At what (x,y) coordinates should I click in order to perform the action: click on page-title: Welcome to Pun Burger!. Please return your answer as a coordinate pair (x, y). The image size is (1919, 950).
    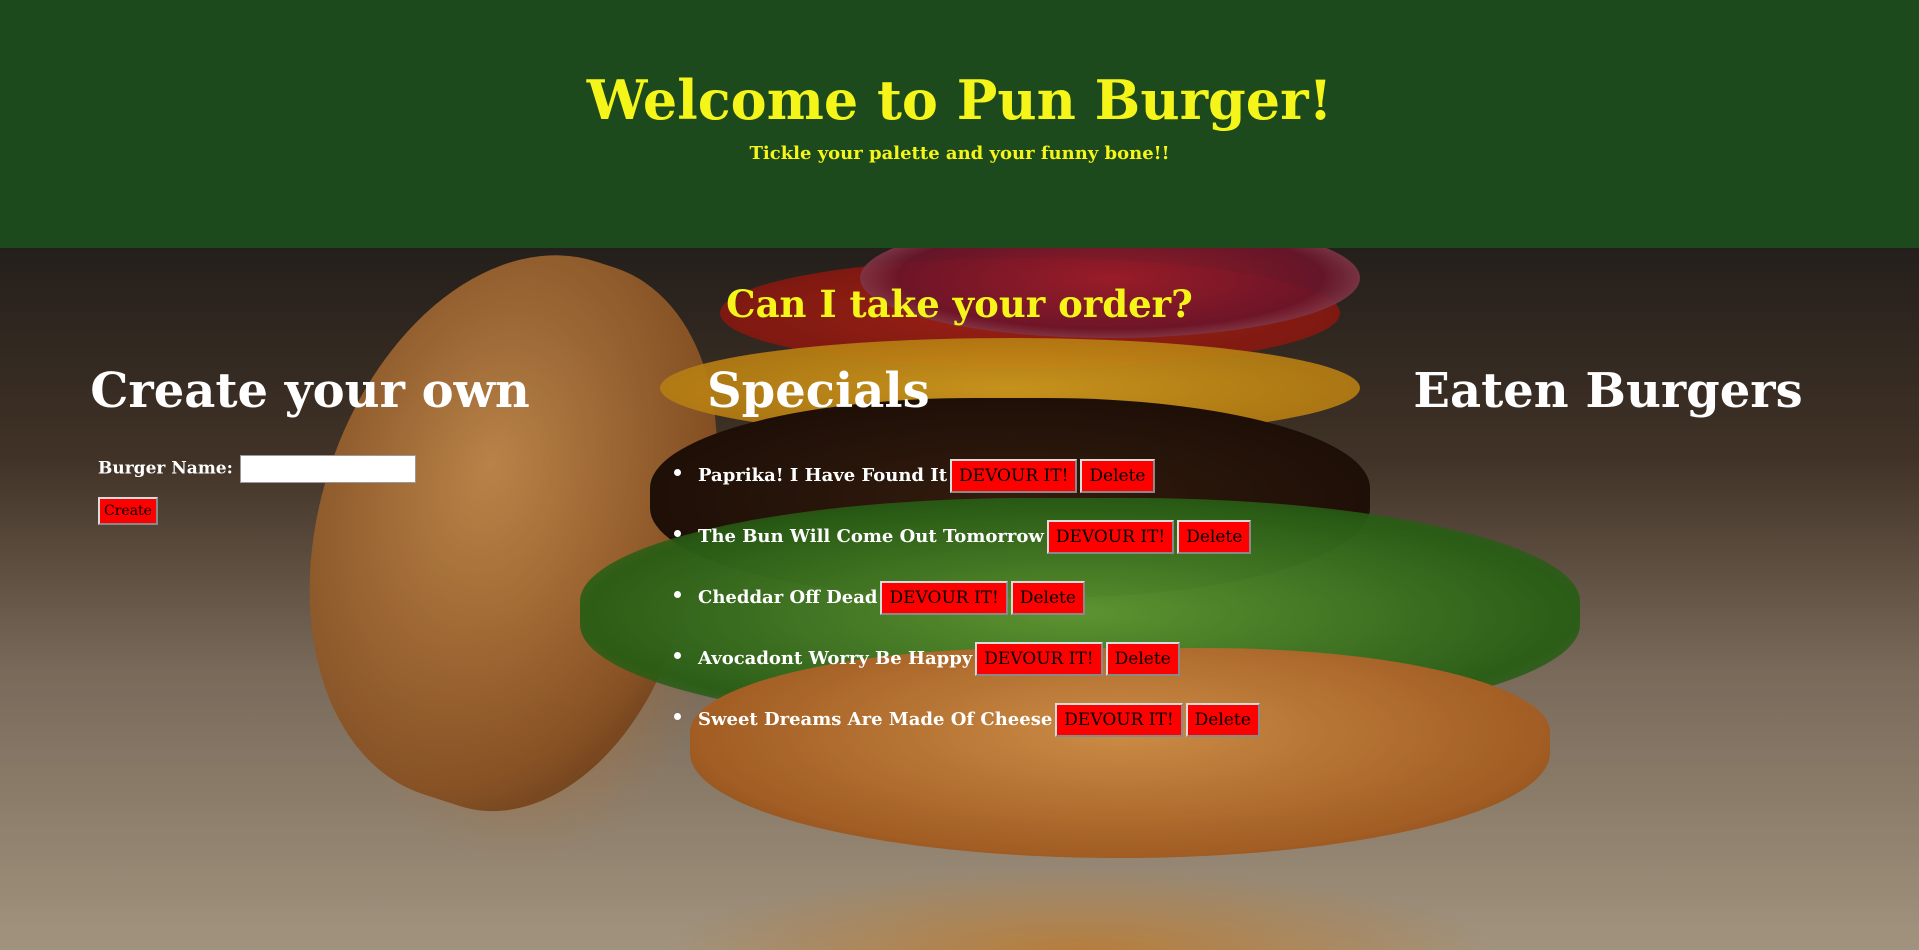
    Looking at the image, I should click on (959, 100).